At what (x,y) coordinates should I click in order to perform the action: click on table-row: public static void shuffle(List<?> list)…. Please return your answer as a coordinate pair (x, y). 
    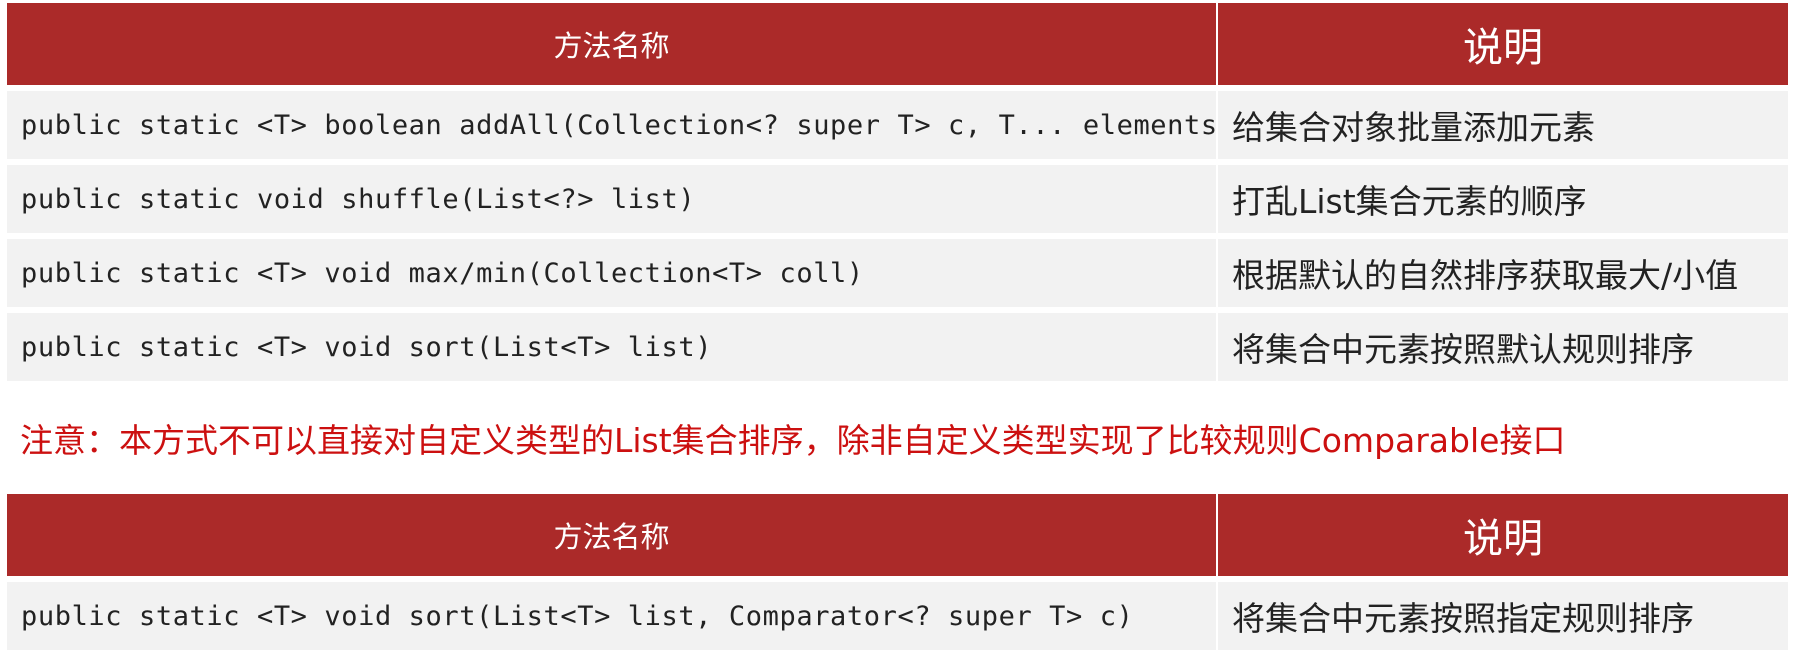
    Looking at the image, I should click on (897, 196).